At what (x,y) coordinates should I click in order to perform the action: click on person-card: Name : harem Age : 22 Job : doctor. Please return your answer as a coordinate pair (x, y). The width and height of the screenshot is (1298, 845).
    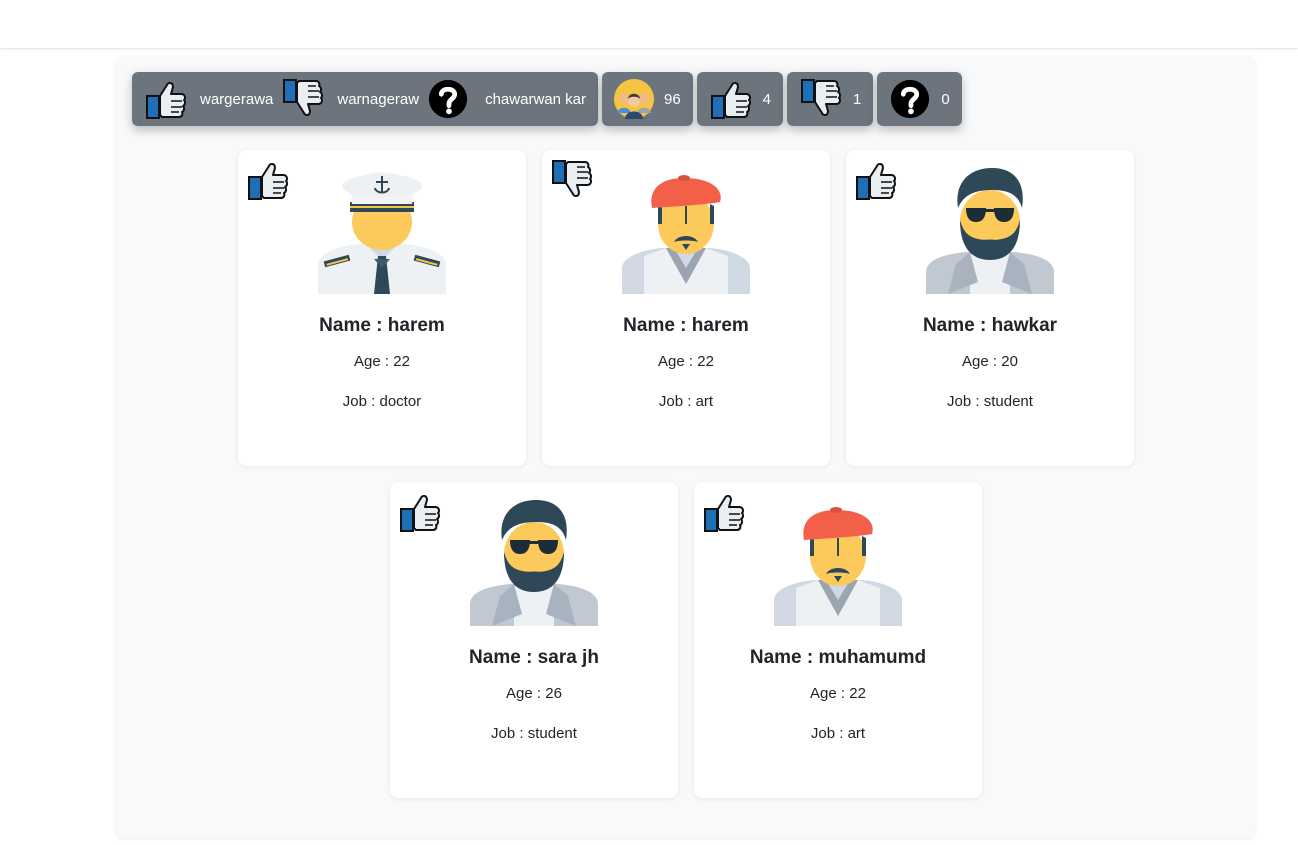
    Looking at the image, I should click on (382, 308).